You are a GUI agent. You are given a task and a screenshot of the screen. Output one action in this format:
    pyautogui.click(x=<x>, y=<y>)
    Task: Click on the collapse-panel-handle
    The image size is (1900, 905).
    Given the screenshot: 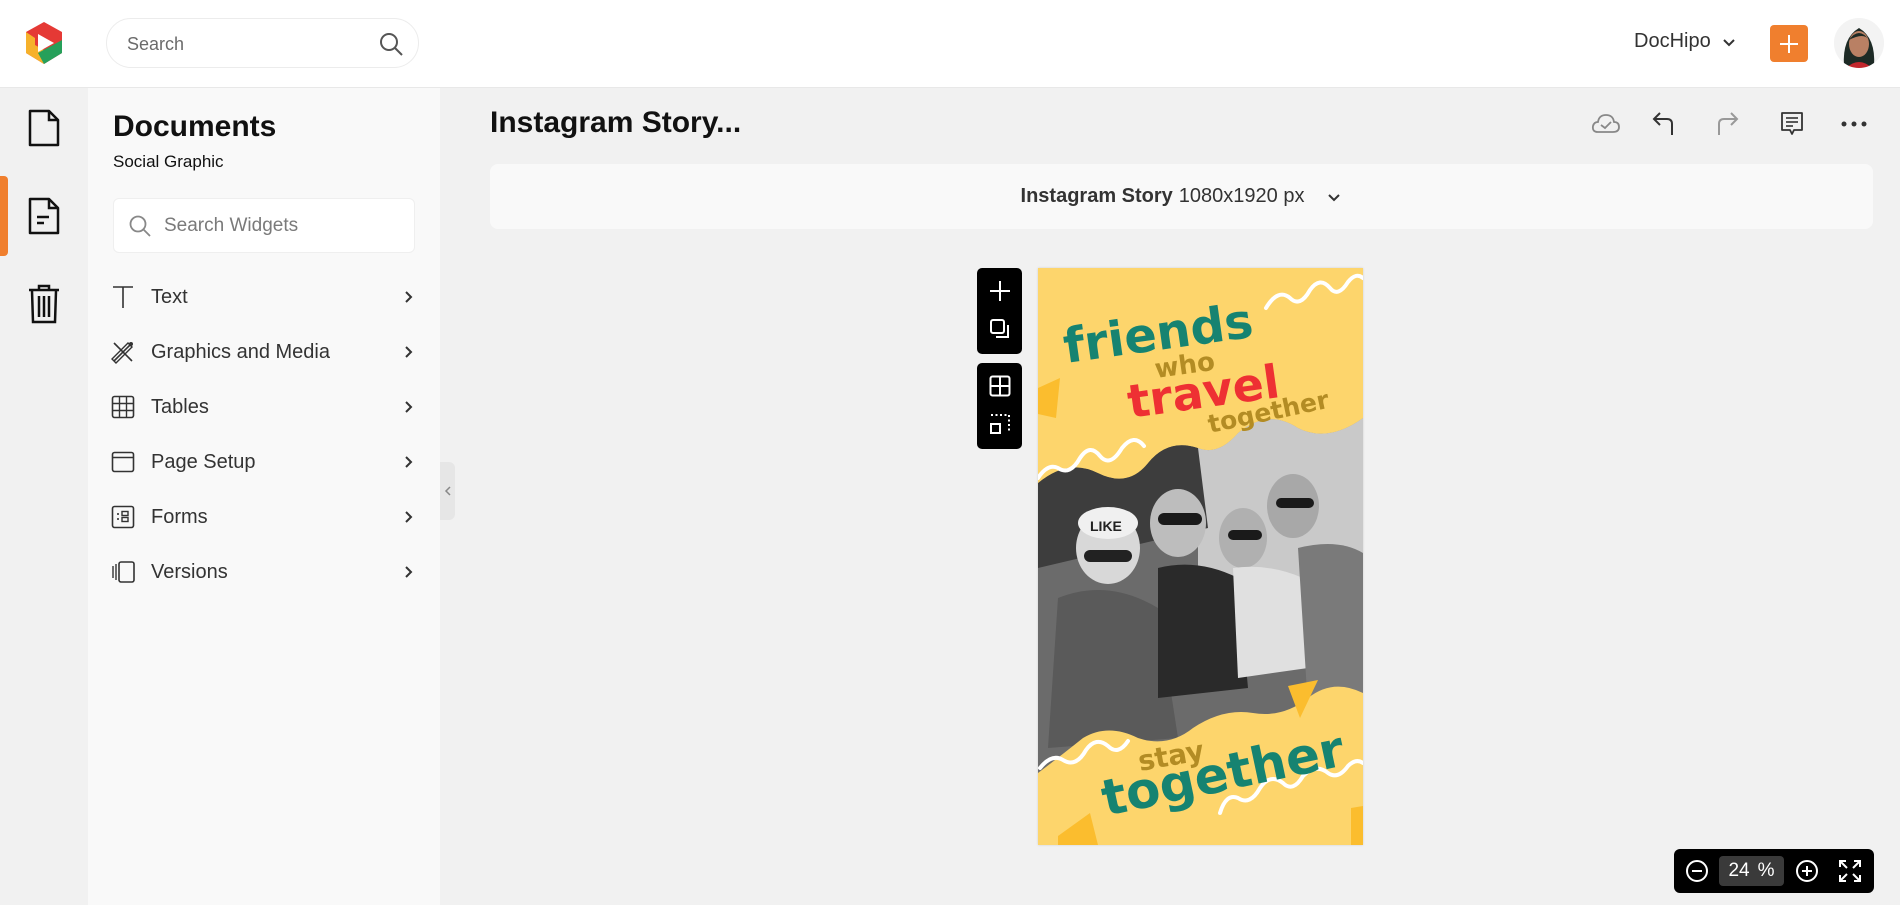 What is the action you would take?
    pyautogui.click(x=447, y=491)
    